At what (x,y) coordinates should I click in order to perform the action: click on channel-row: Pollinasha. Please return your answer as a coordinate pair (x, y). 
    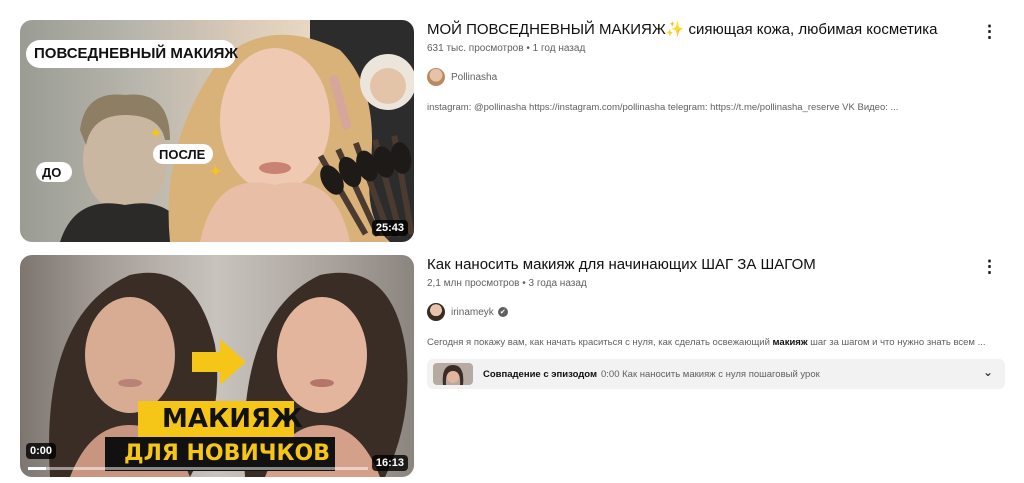
    Looking at the image, I should click on (707, 77).